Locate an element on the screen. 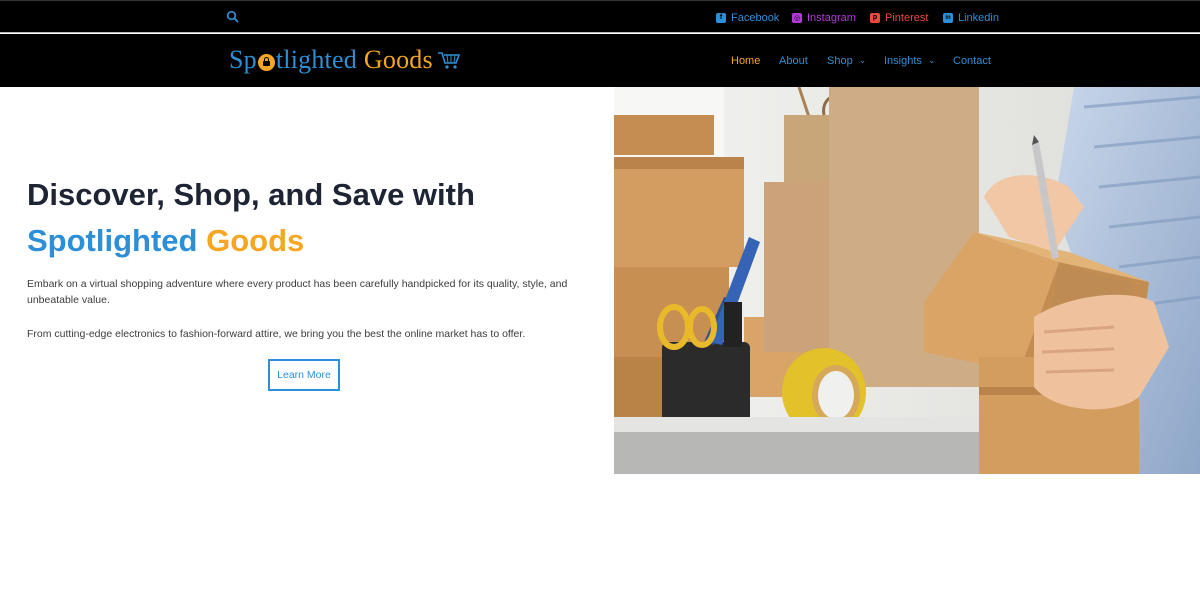 The height and width of the screenshot is (600, 1200). pinterest-icon: p is located at coordinates (875, 17).